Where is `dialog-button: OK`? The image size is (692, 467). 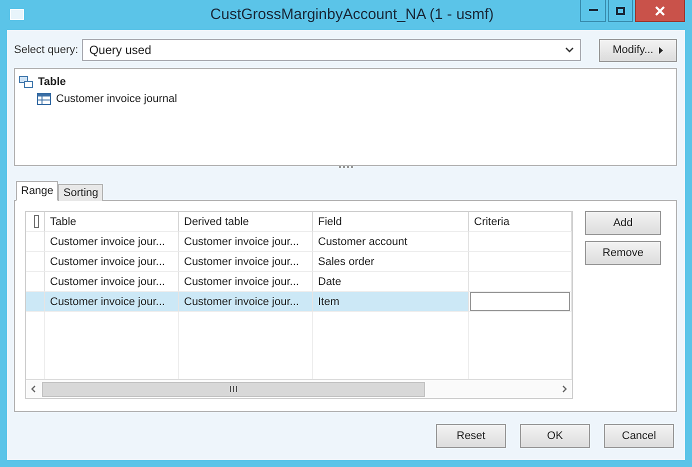
dialog-button: OK is located at coordinates (555, 436).